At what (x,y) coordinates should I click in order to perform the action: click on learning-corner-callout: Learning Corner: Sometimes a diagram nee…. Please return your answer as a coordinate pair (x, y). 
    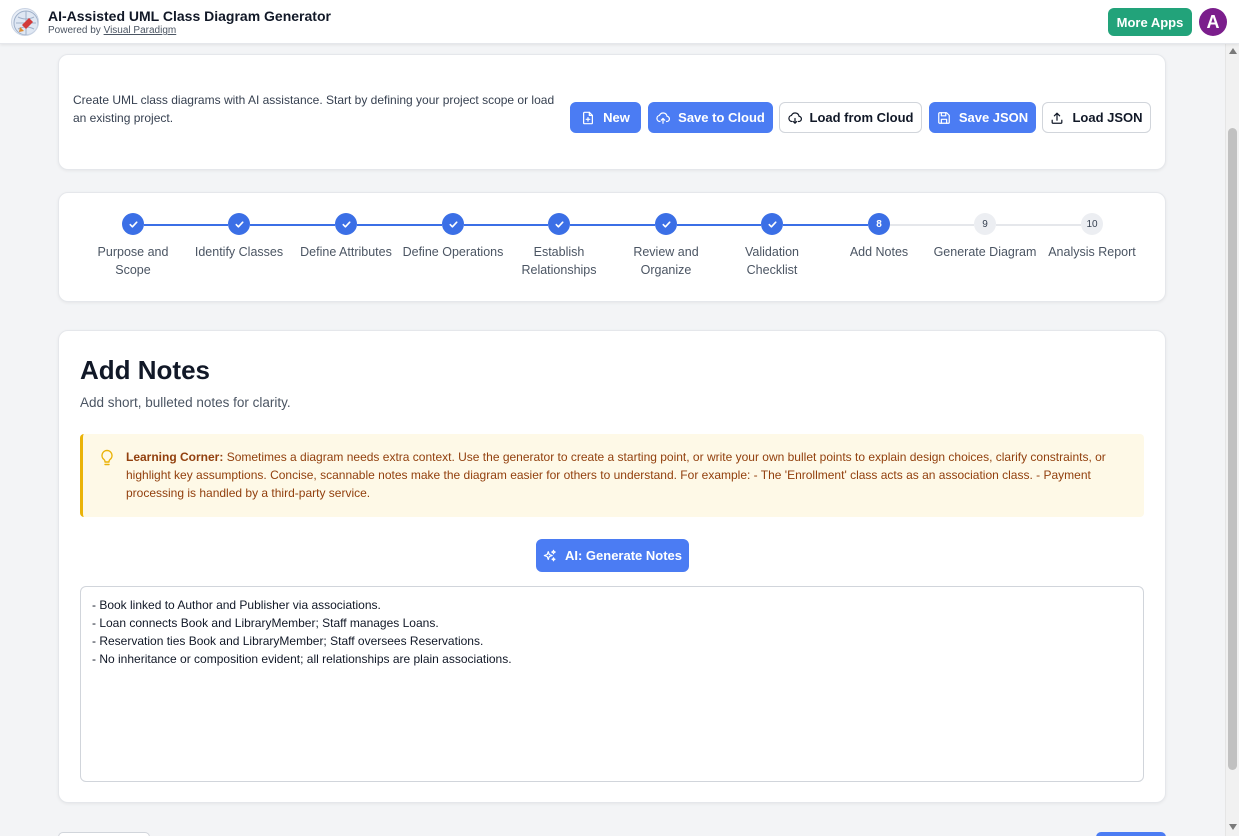
    Looking at the image, I should click on (612, 475).